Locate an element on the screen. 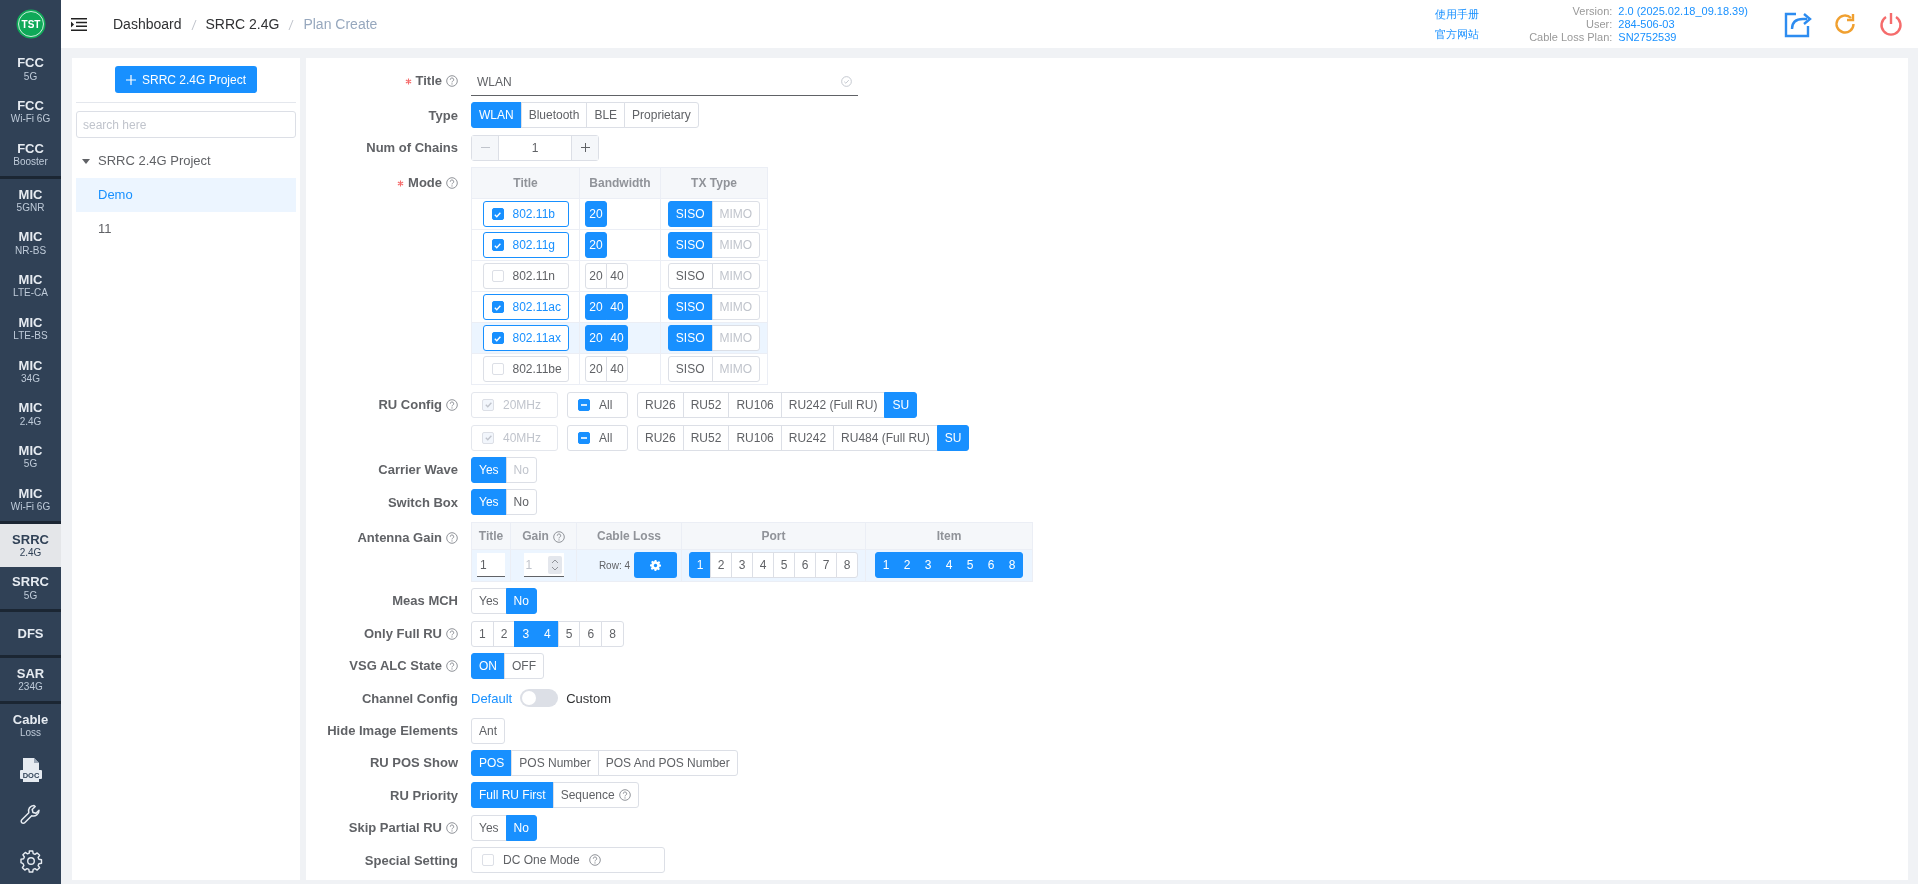  nav-item: MIC 34G is located at coordinates (30, 371).